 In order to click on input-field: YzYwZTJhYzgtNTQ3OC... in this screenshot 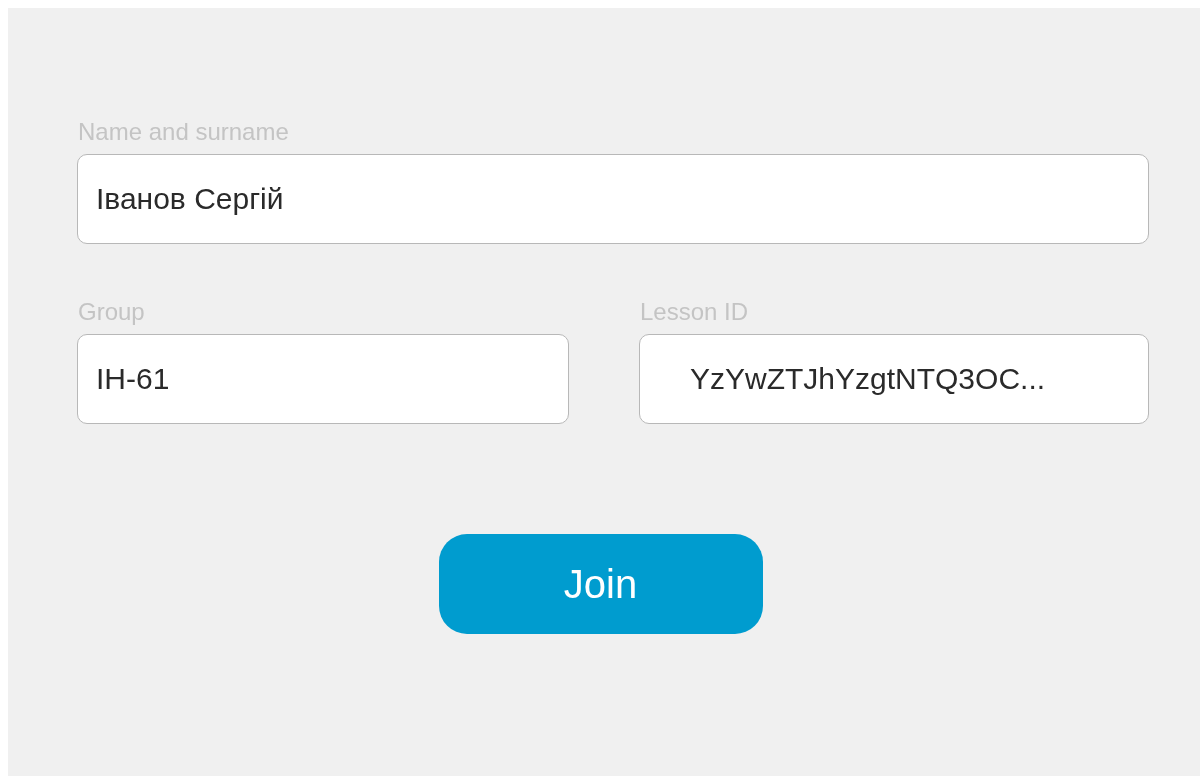, I will do `click(894, 379)`.